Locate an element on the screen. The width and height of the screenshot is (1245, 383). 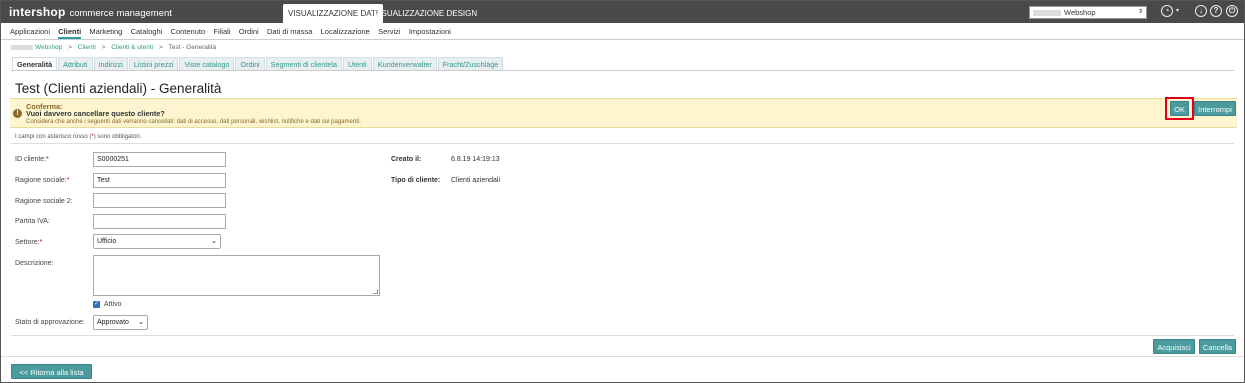
chevron-updown-icon: ⇕ is located at coordinates (1140, 12).